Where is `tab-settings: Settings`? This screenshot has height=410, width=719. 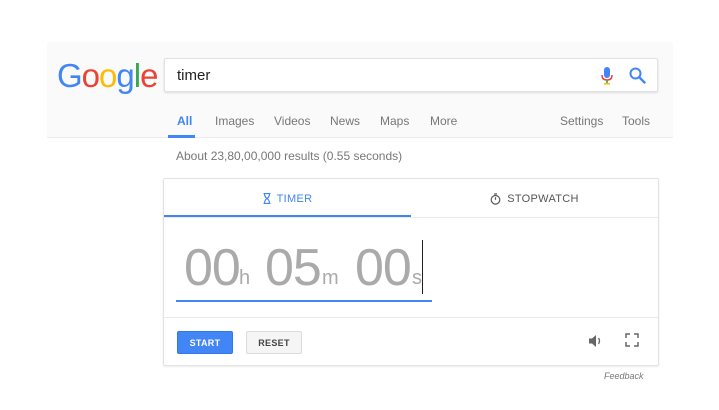
tab-settings: Settings is located at coordinates (581, 121).